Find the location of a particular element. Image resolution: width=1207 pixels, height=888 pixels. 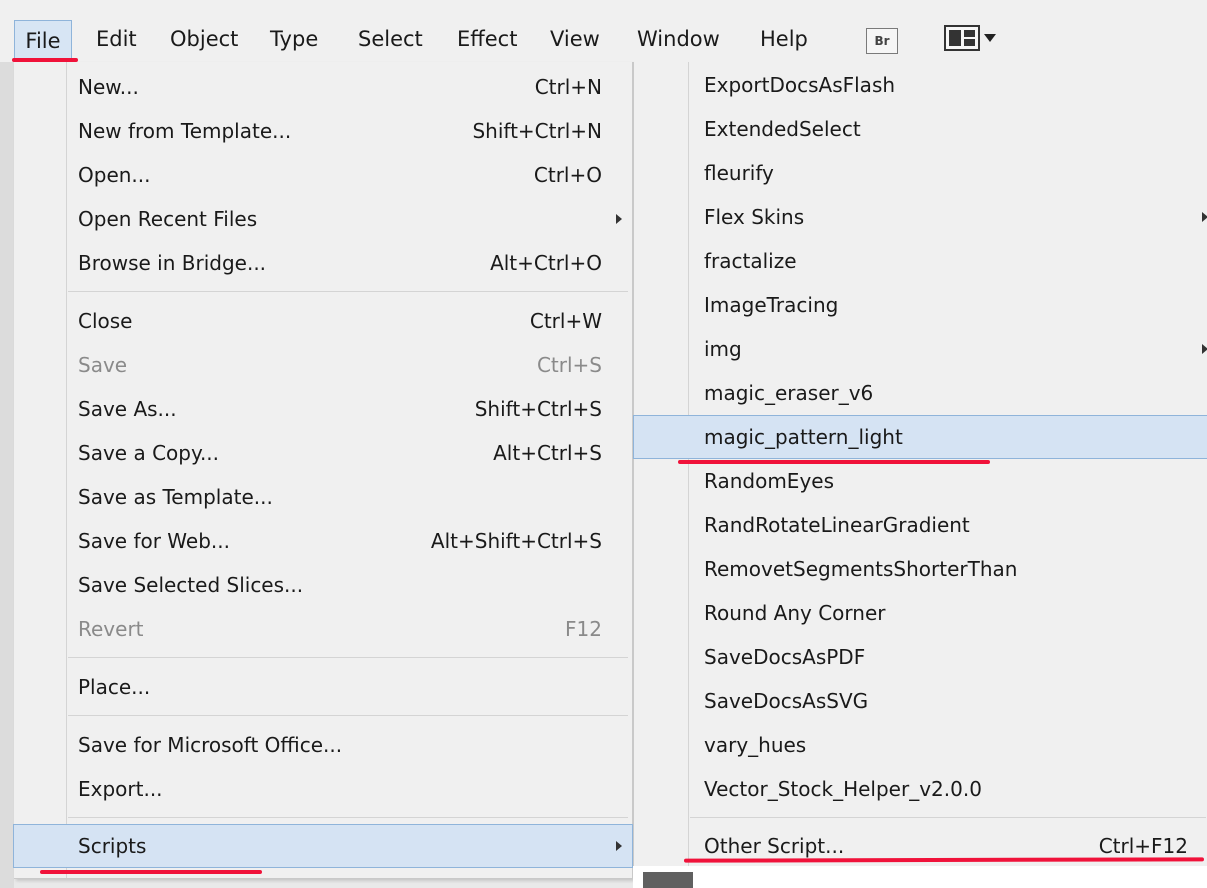

menu-item-label: ExtendedSelect is located at coordinates (782, 129).